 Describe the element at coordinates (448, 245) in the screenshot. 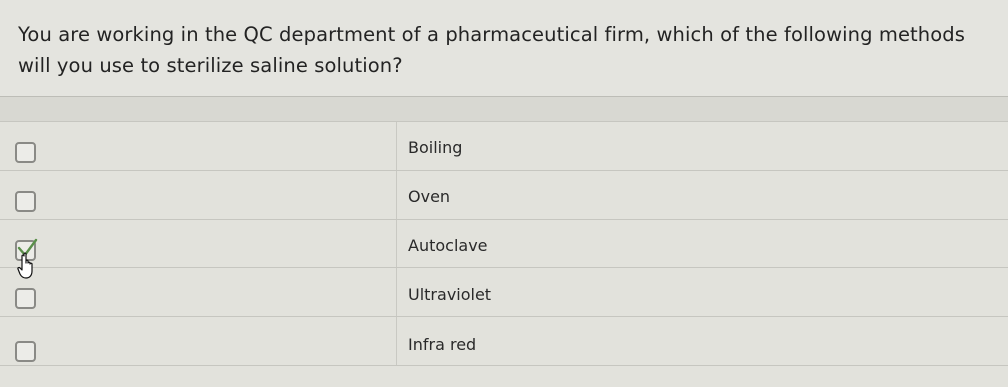

I see `option-label: Autoclave` at that location.